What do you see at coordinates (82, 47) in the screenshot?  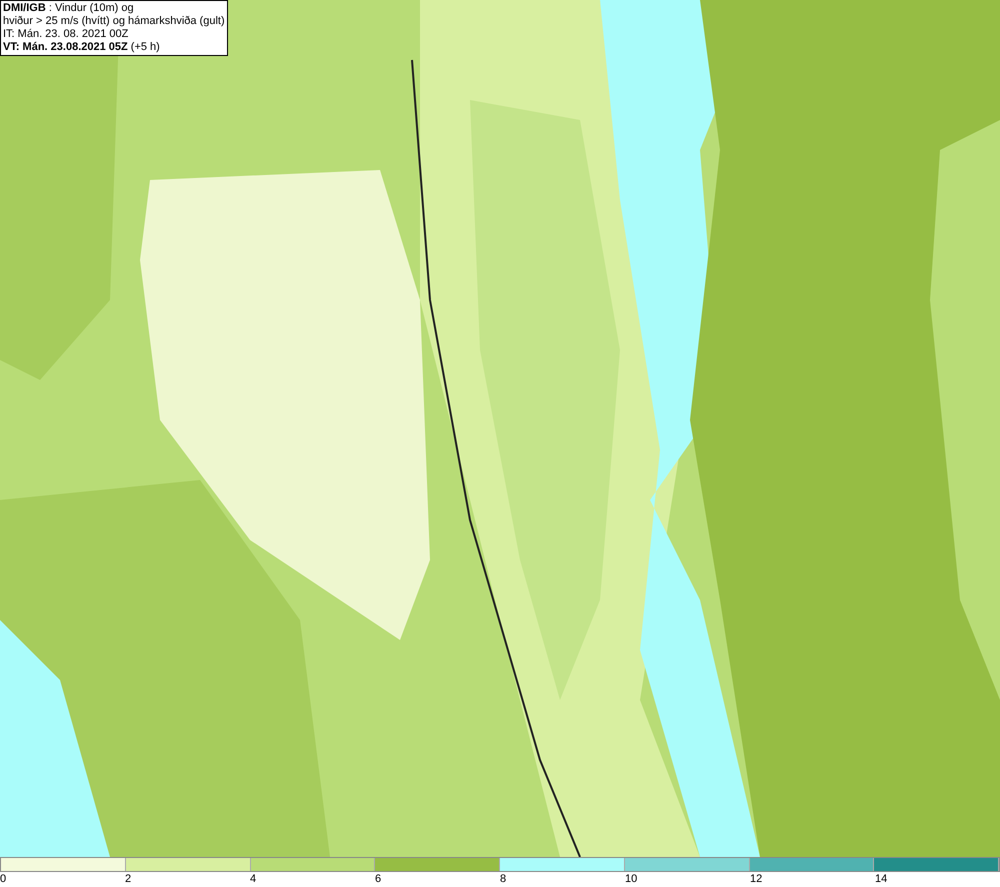 I see `info-text: VT: Mán. 23.08.2021 05Z (+5 h)` at bounding box center [82, 47].